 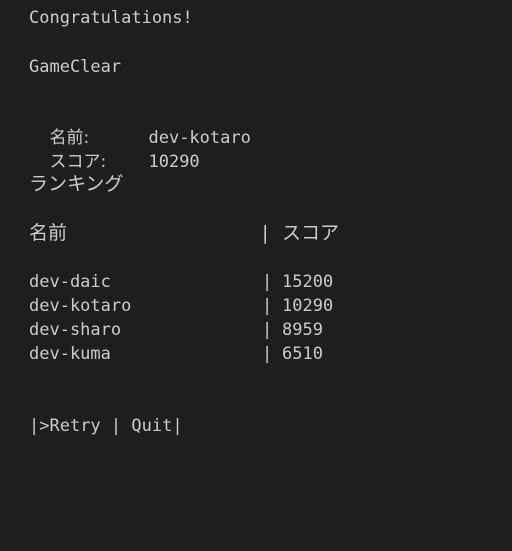 What do you see at coordinates (308, 306) in the screenshot?
I see `ranking-row-score: 10290` at bounding box center [308, 306].